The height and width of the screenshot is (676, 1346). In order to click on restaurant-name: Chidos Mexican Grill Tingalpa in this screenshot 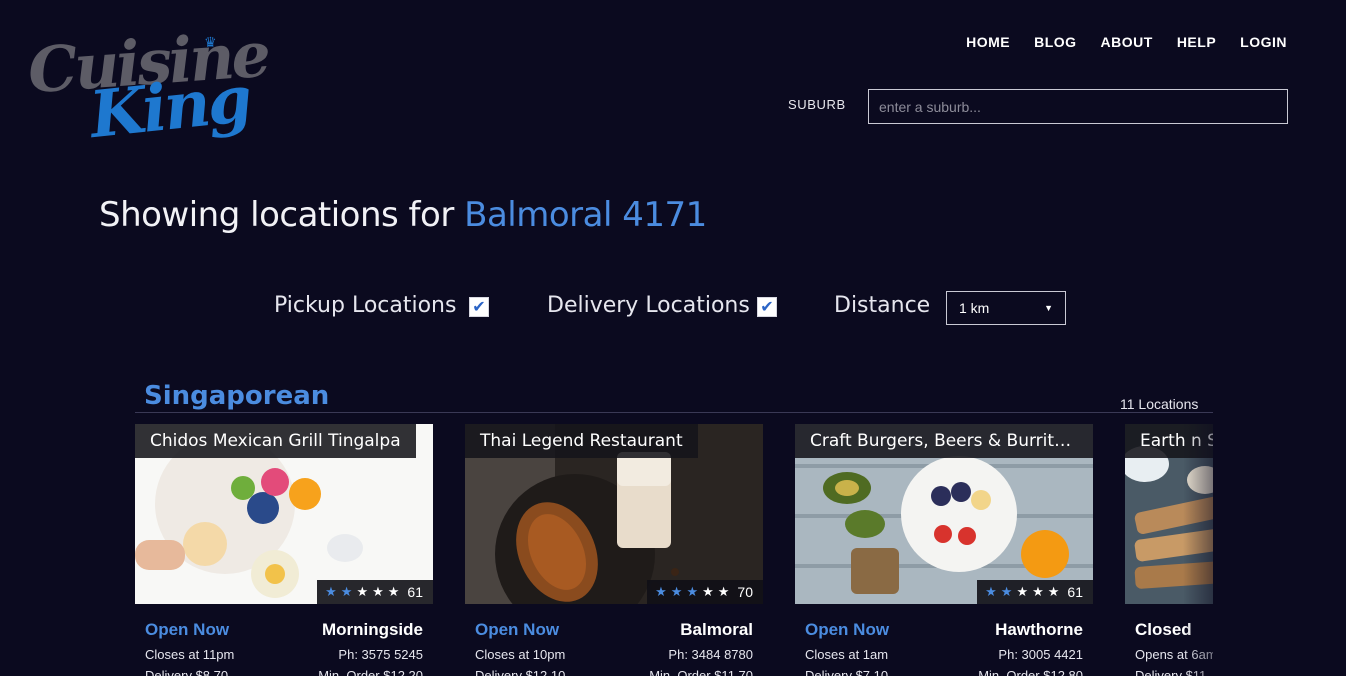, I will do `click(275, 441)`.